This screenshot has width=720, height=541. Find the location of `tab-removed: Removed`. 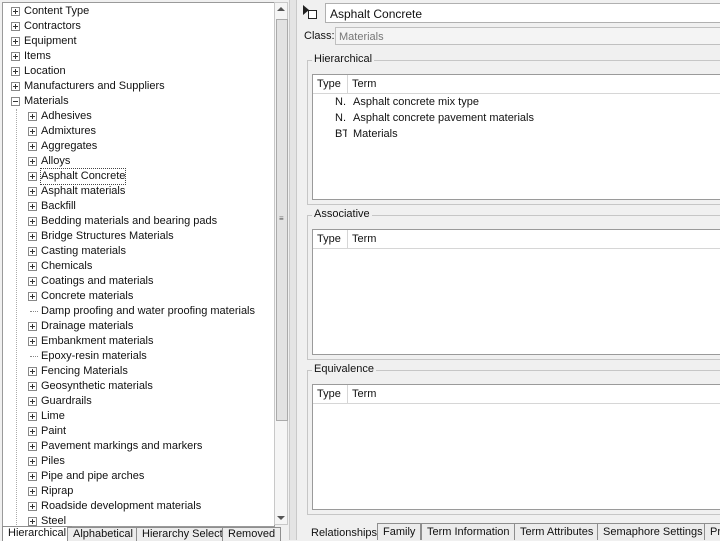

tab-removed: Removed is located at coordinates (252, 534).